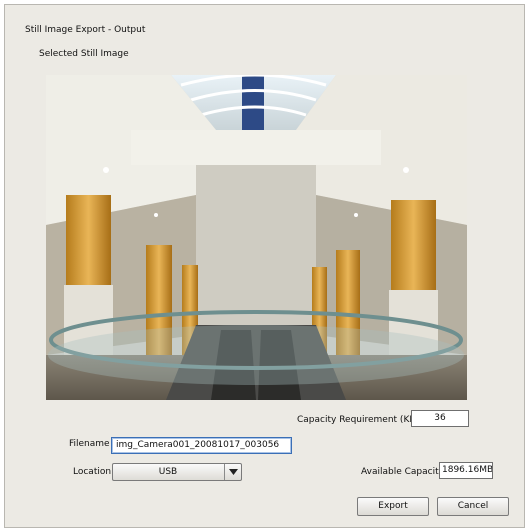 This screenshot has width=528, height=531. What do you see at coordinates (440, 418) in the screenshot?
I see `capacity-requirement-field: 36` at bounding box center [440, 418].